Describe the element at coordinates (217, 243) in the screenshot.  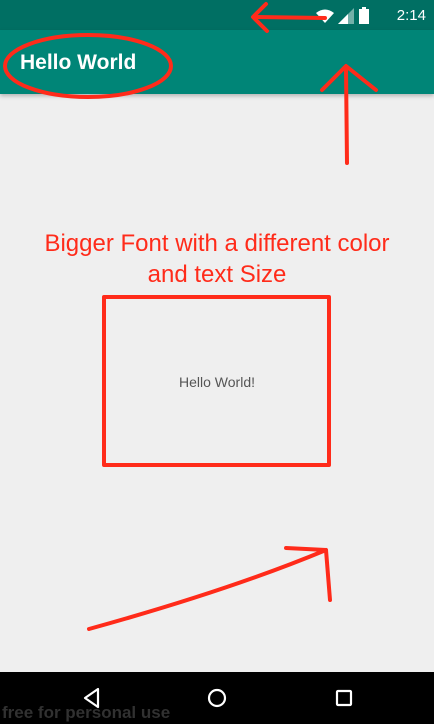
I see `annotation-line-1: Bigger Font with a different color` at that location.